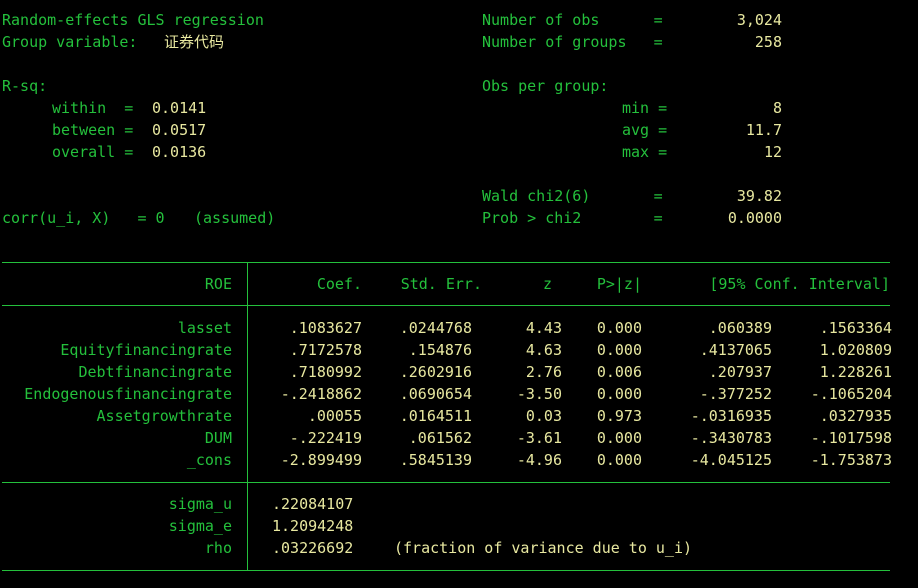  I want to click on group-variable-value: 证券代码, so click(194, 42).